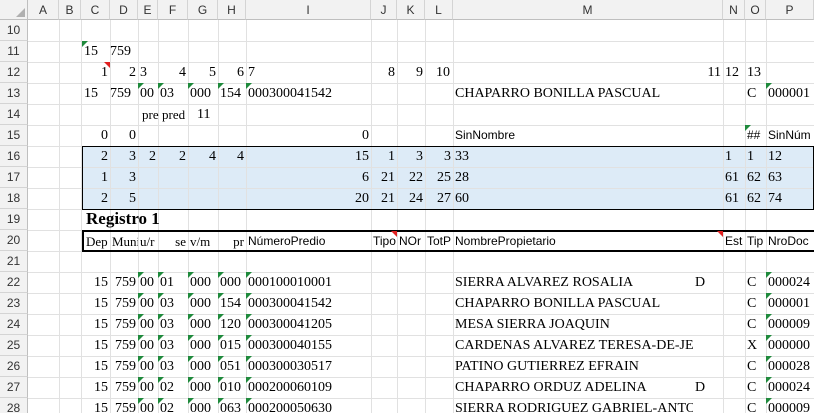 This screenshot has height=413, width=814. Describe the element at coordinates (203, 72) in the screenshot. I see `cell: 5` at that location.